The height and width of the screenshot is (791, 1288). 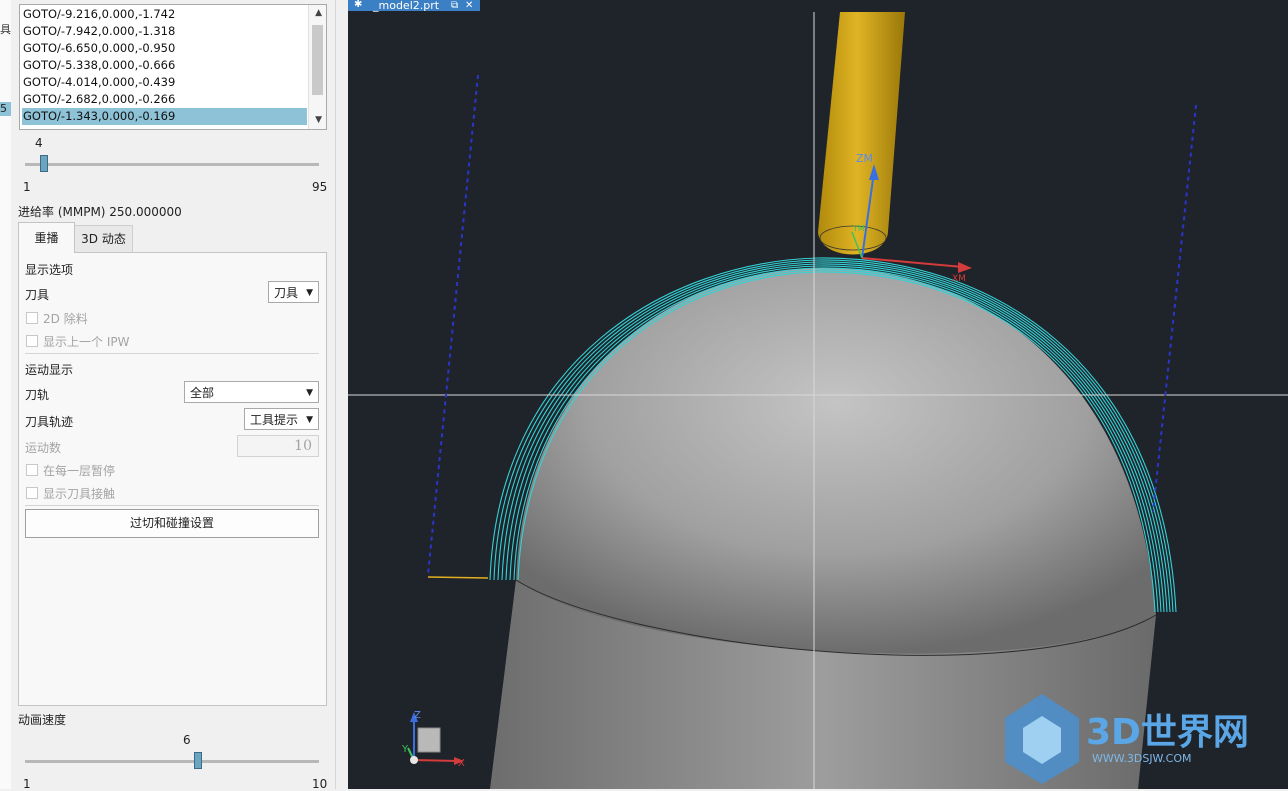 I want to click on show-prev-ipw-checkbox, so click(x=32, y=341).